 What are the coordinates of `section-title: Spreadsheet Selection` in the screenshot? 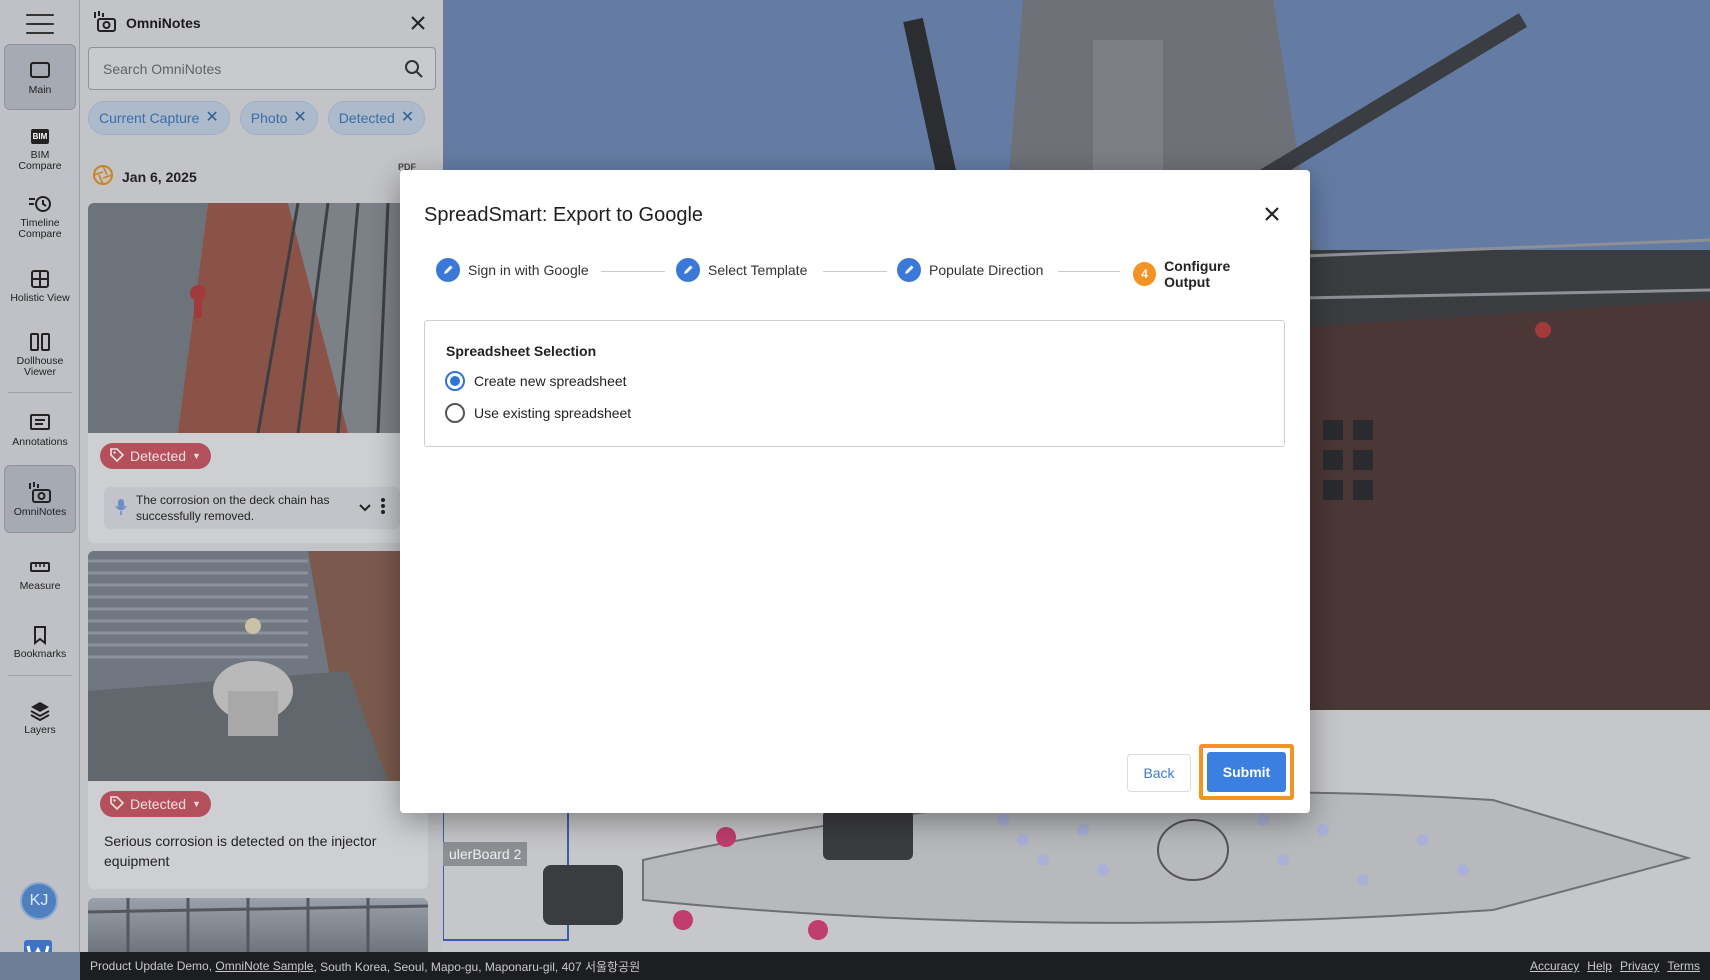 It's located at (521, 351).